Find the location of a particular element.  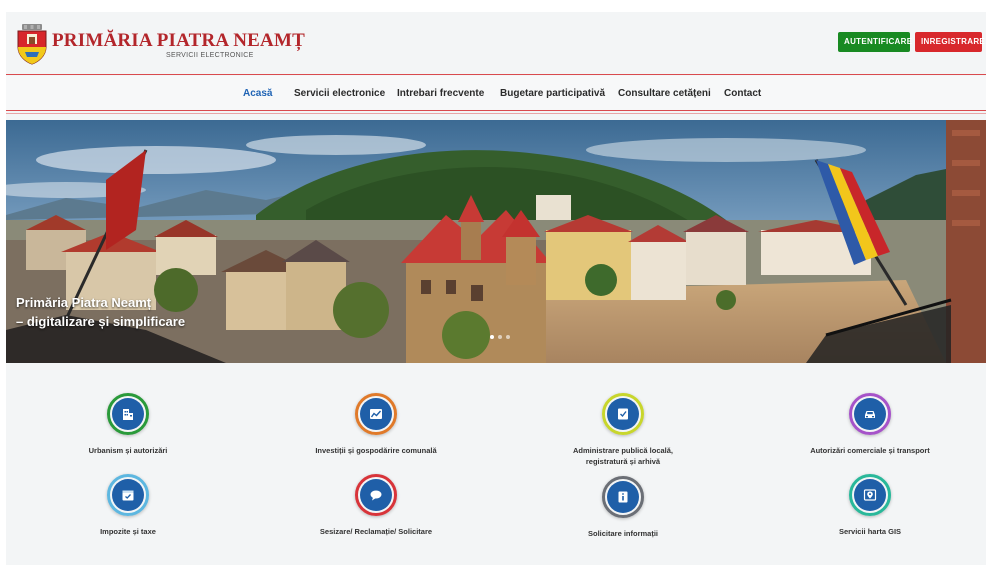

nav-item-servicii-electronice: Servicii electronice is located at coordinates (339, 93).